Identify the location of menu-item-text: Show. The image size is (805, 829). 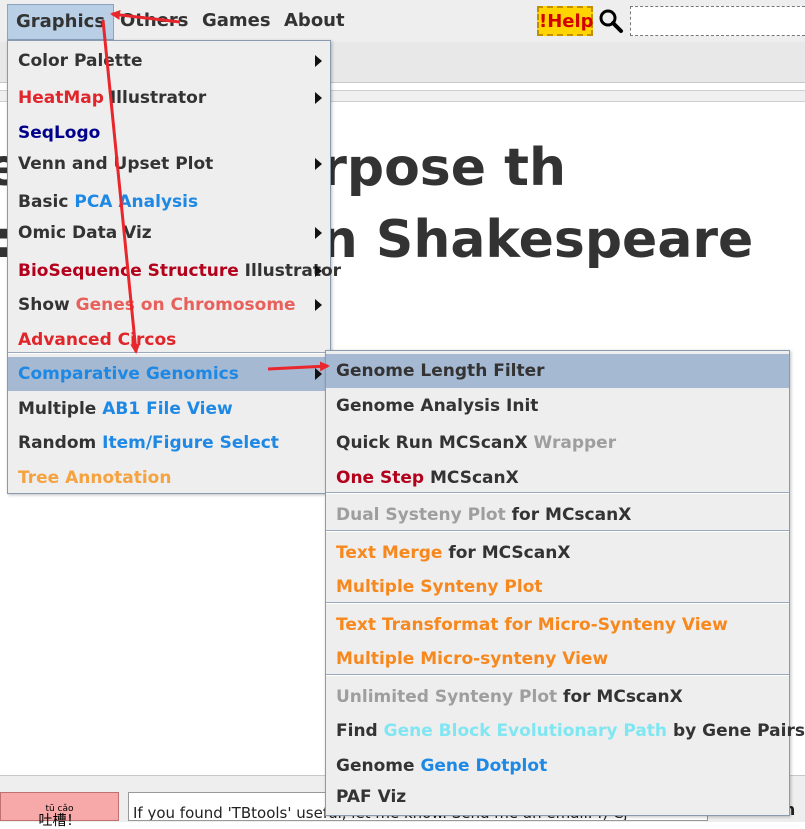
(47, 305).